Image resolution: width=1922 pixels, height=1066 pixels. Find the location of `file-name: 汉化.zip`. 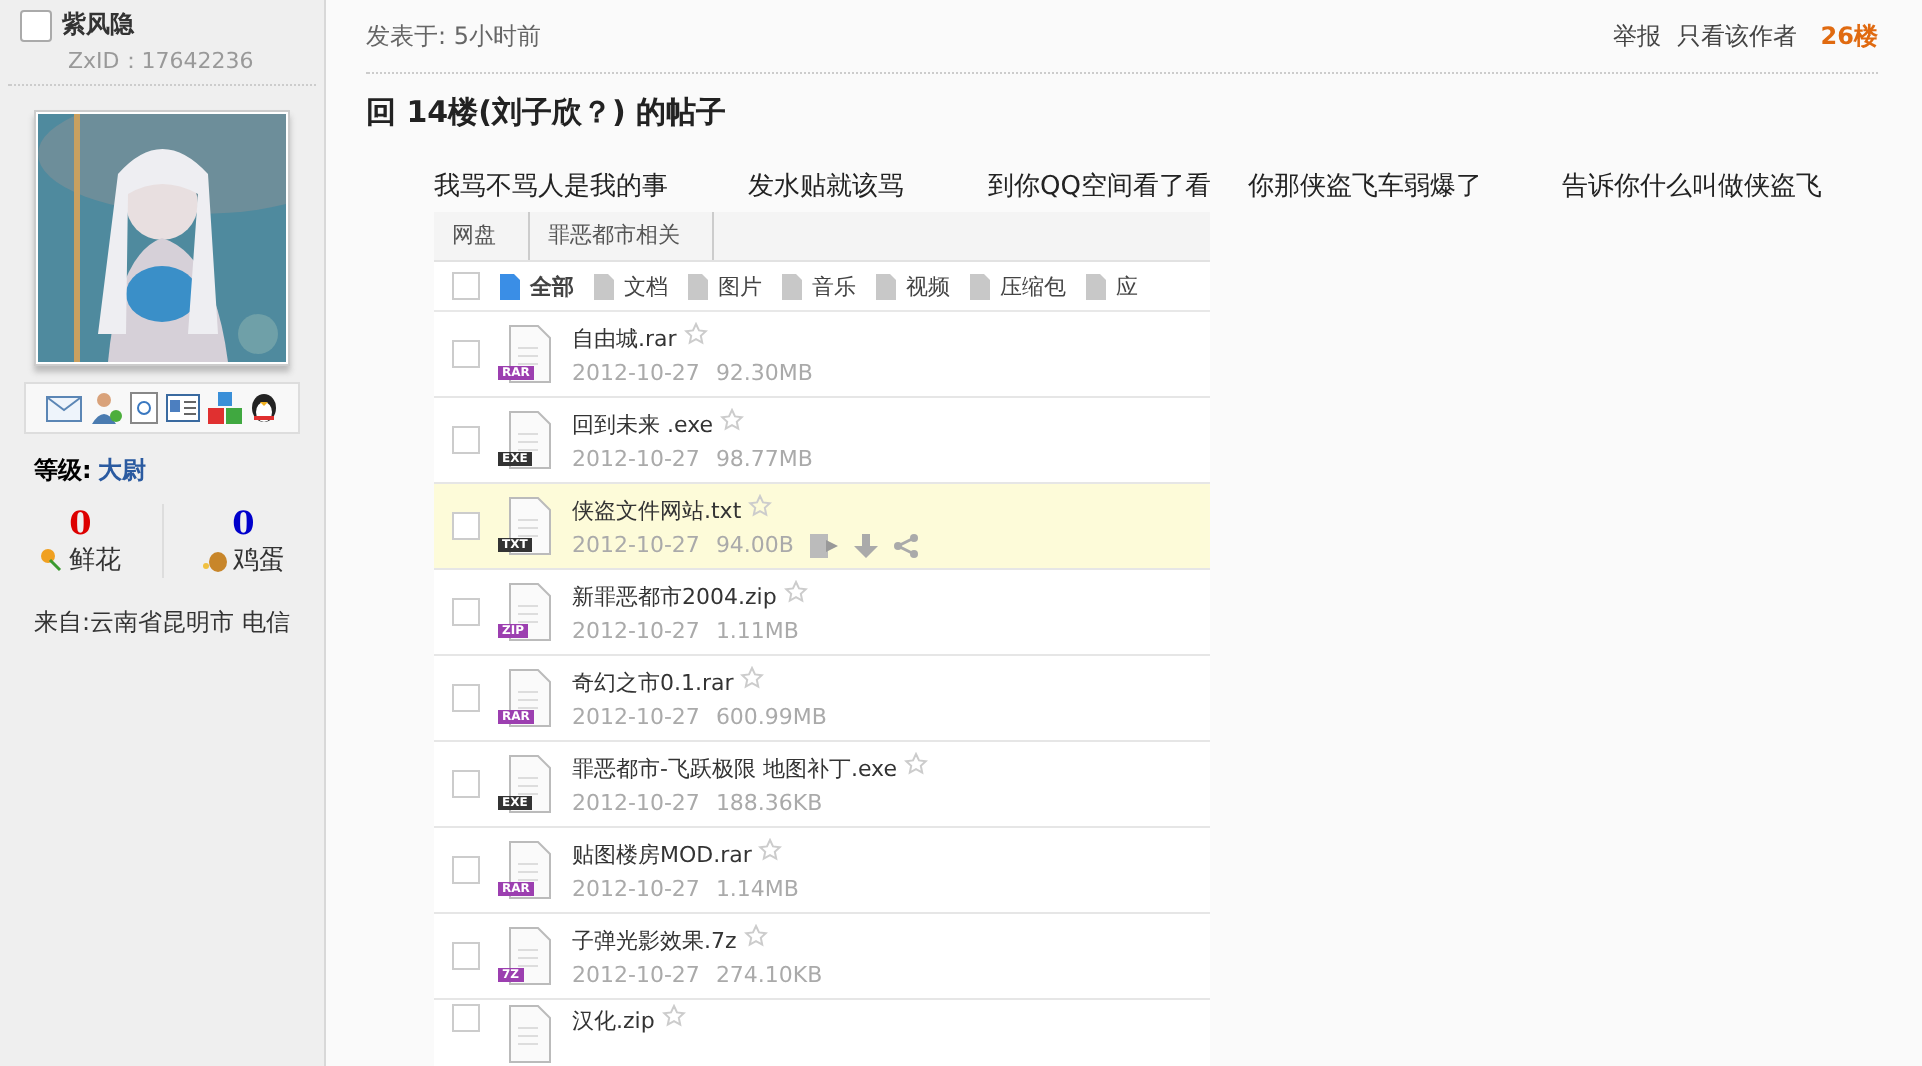

file-name: 汉化.zip is located at coordinates (613, 1021).